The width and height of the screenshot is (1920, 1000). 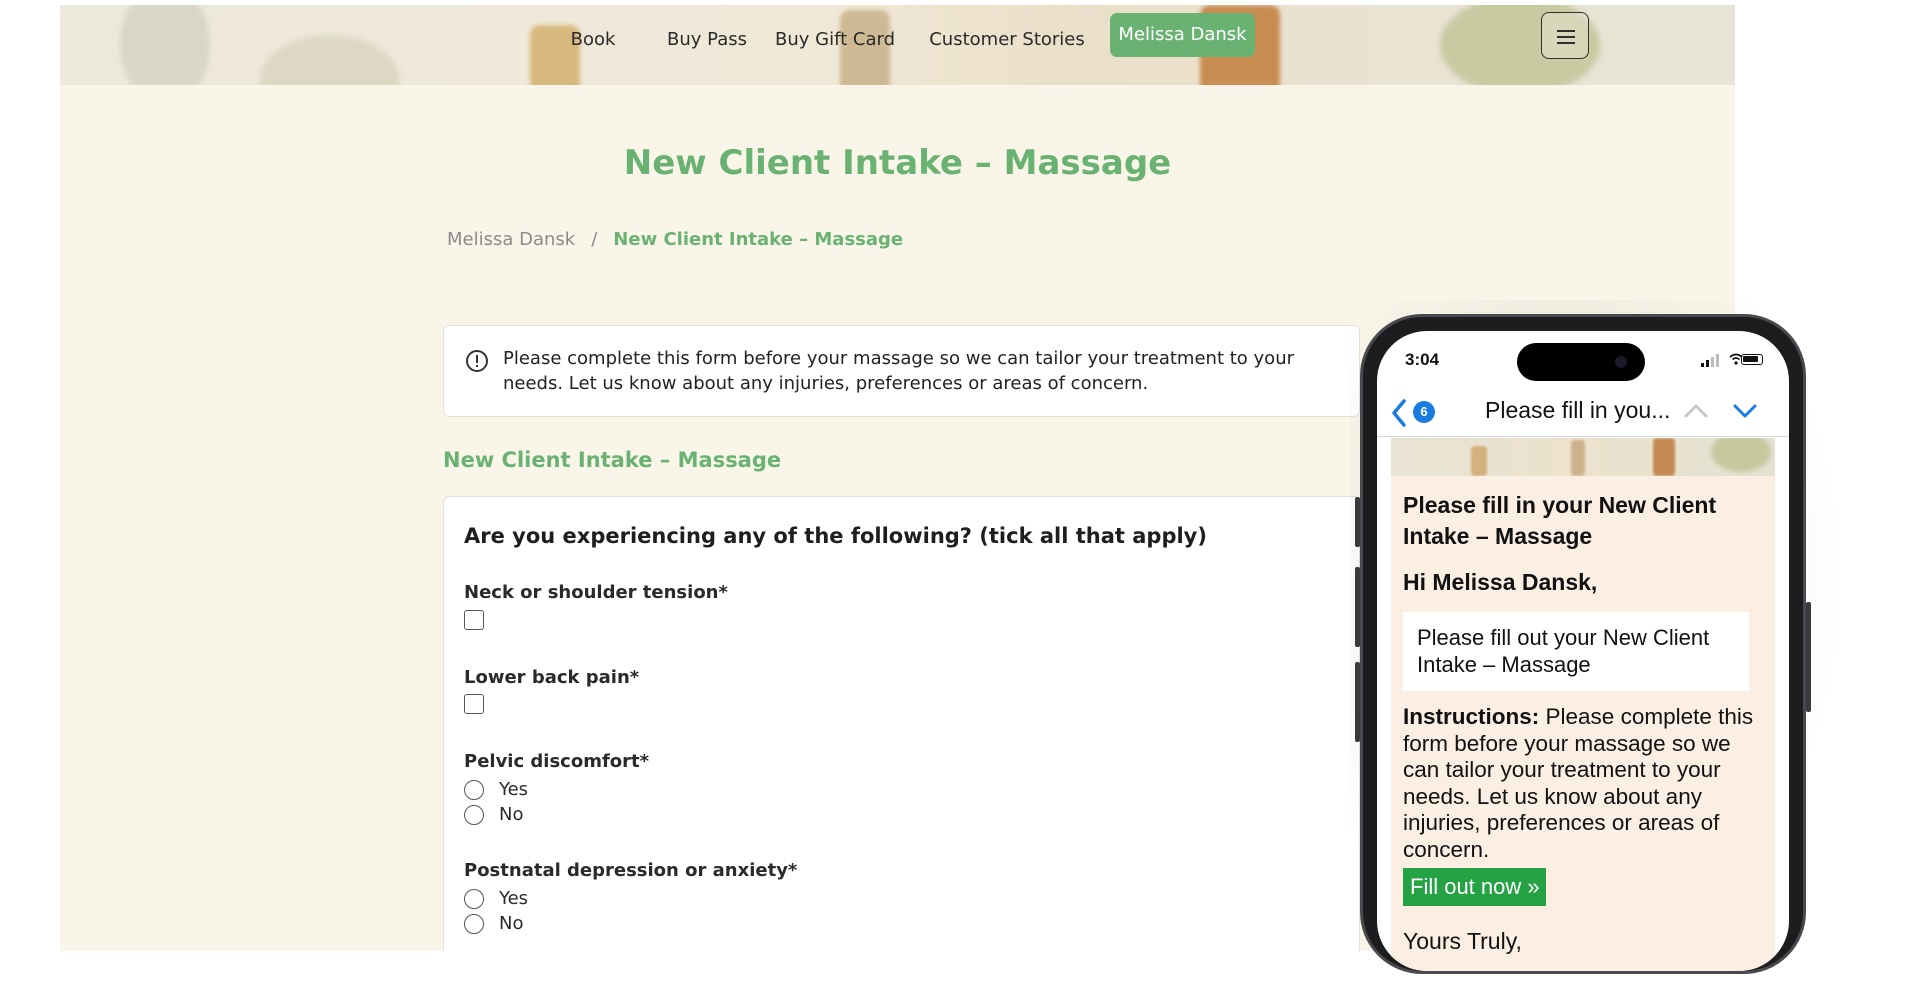 I want to click on email-header-image, so click(x=1583, y=457).